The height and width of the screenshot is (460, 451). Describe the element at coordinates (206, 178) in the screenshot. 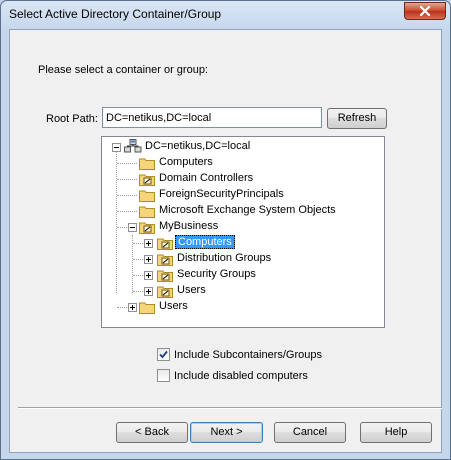

I see `tree-item-label: Domain Controllers` at that location.